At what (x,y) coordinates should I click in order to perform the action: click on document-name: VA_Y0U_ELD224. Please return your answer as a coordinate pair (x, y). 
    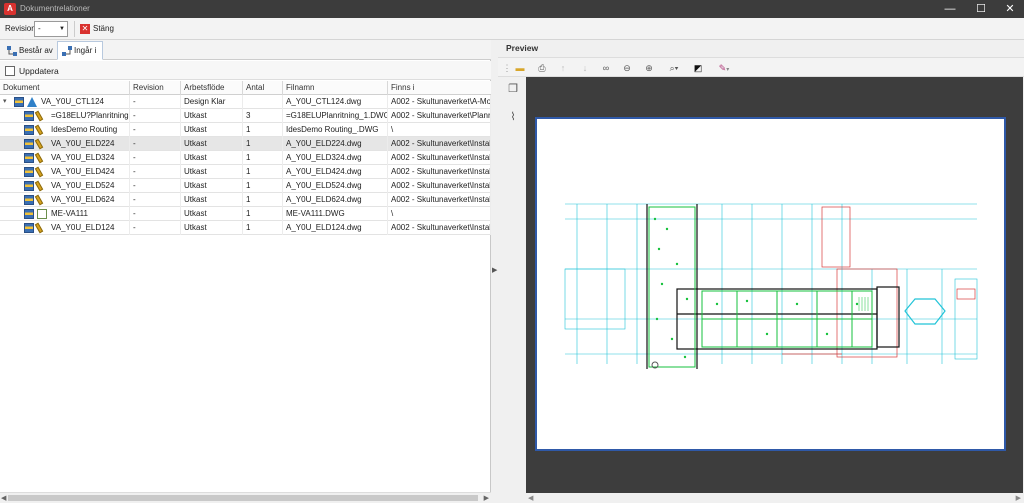
    Looking at the image, I should click on (83, 143).